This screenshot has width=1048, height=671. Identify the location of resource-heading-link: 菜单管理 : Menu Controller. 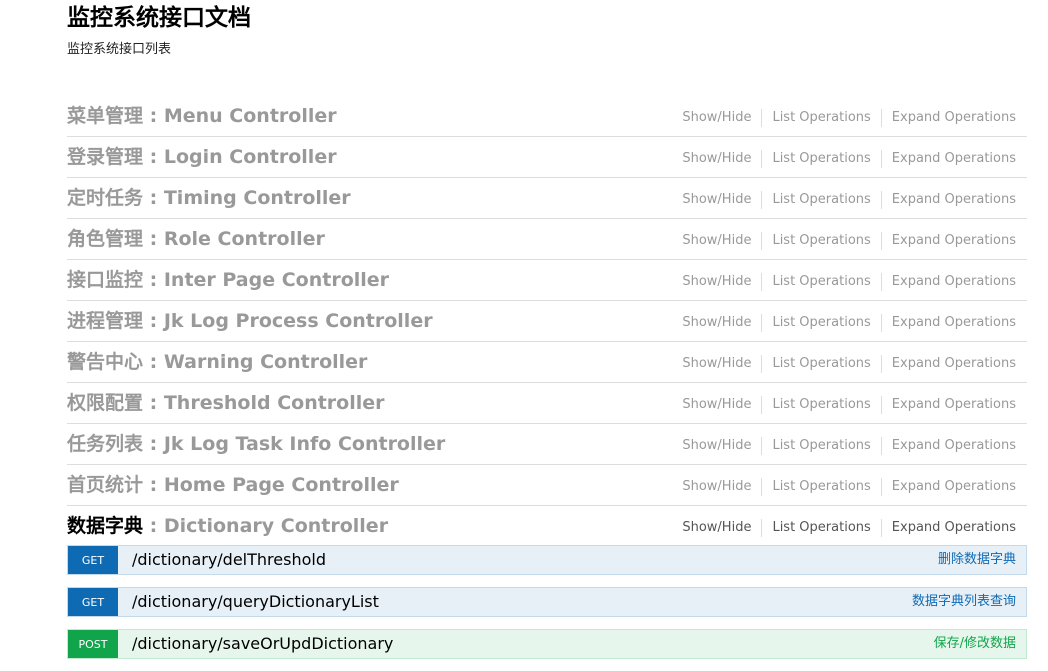
(202, 116).